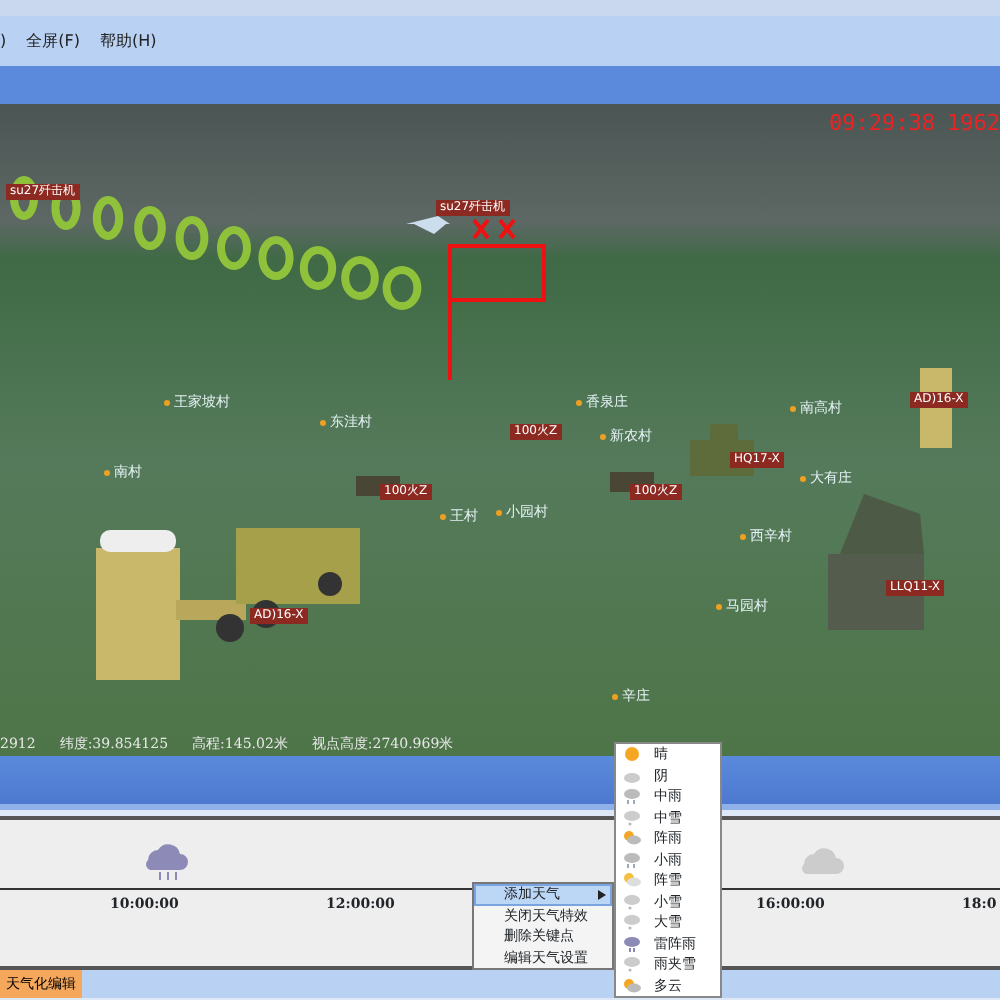  What do you see at coordinates (882, 124) in the screenshot?
I see `clock-readout: 09:29:38` at bounding box center [882, 124].